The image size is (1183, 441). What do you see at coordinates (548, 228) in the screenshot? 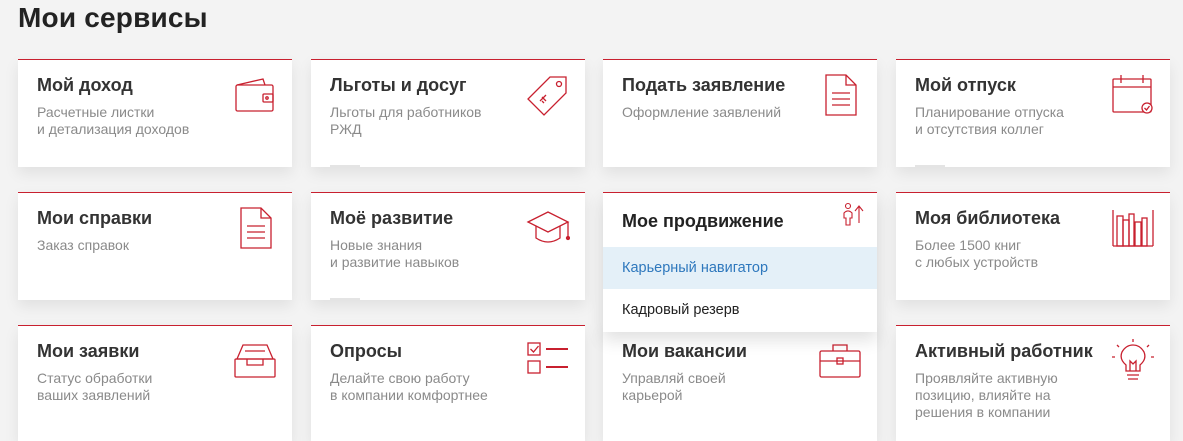
I see `graduation-cap-icon` at bounding box center [548, 228].